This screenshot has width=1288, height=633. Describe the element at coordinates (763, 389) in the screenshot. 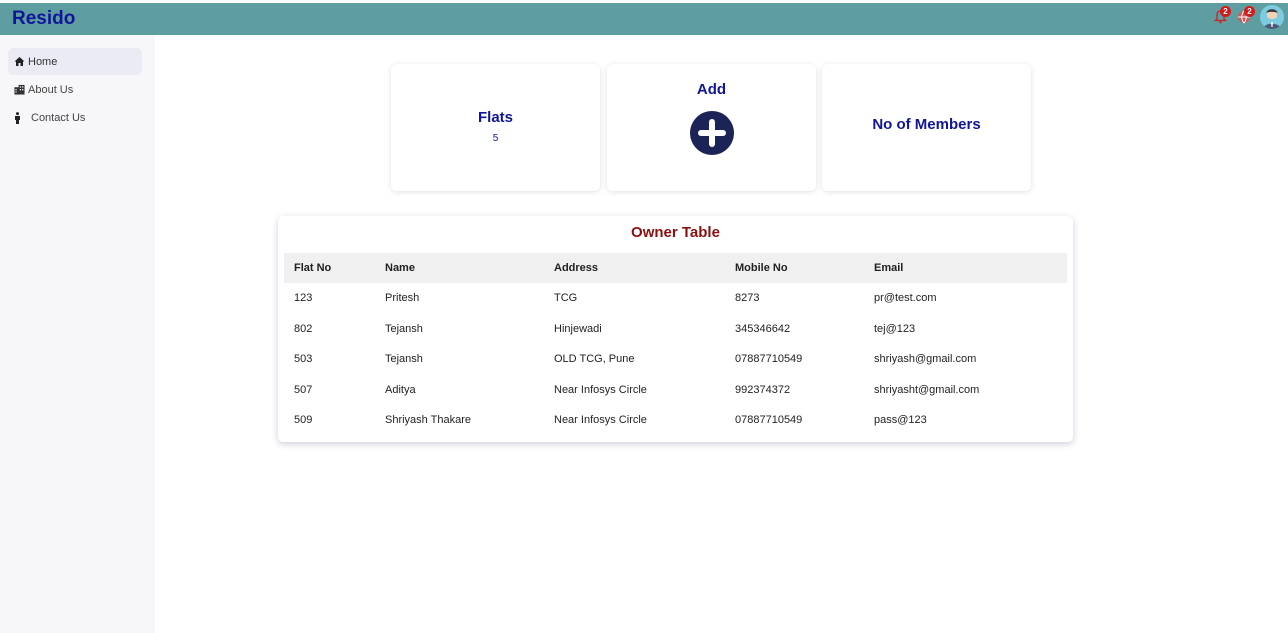

I see `cell-mobile: 992374372` at that location.